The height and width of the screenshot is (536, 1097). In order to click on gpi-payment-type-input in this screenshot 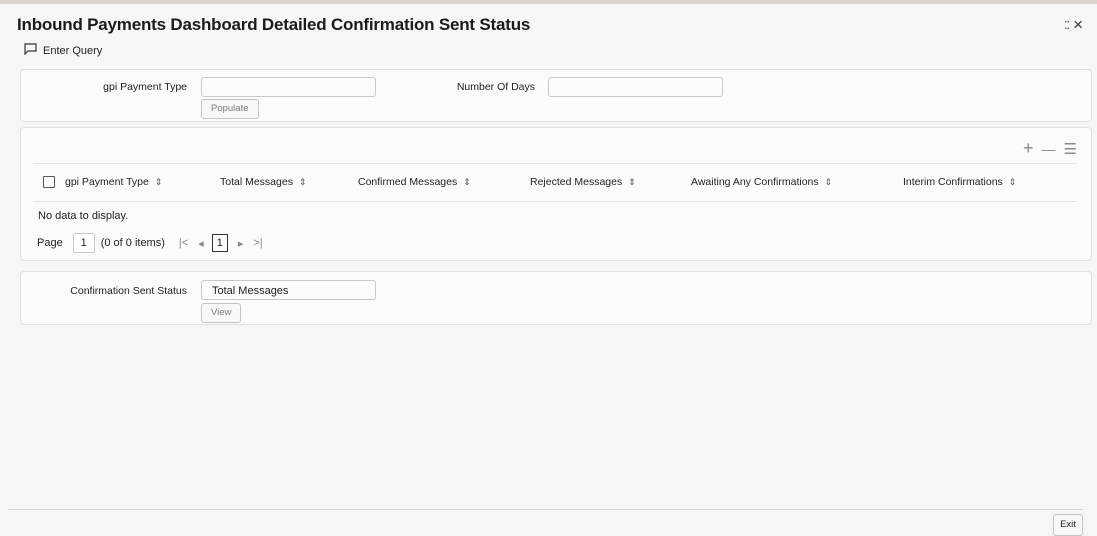, I will do `click(288, 87)`.